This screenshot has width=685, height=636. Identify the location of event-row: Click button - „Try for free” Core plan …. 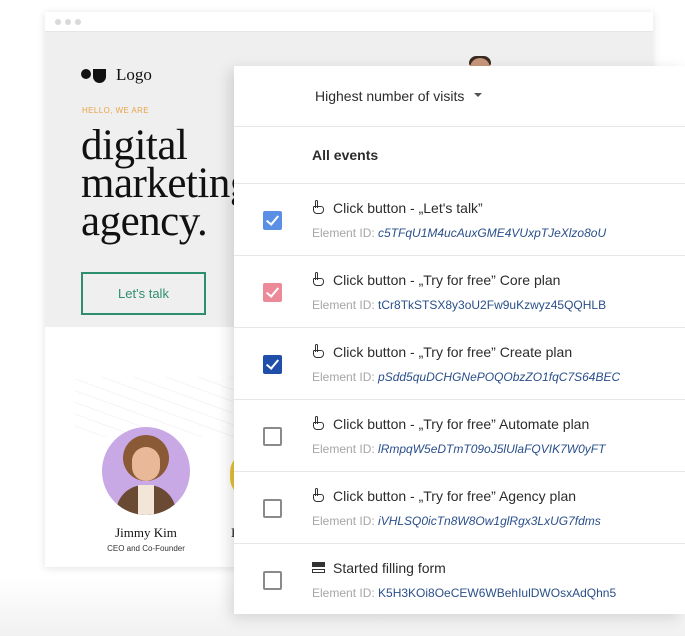
(459, 292).